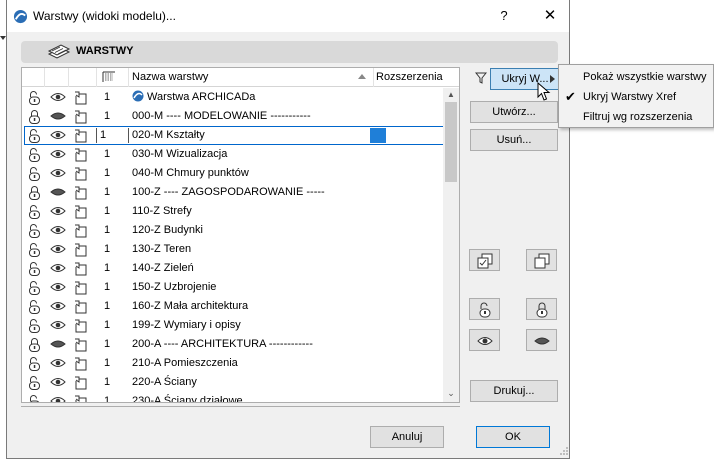 The width and height of the screenshot is (714, 459). I want to click on table-row: 1 130-Z Teren, so click(232, 249).